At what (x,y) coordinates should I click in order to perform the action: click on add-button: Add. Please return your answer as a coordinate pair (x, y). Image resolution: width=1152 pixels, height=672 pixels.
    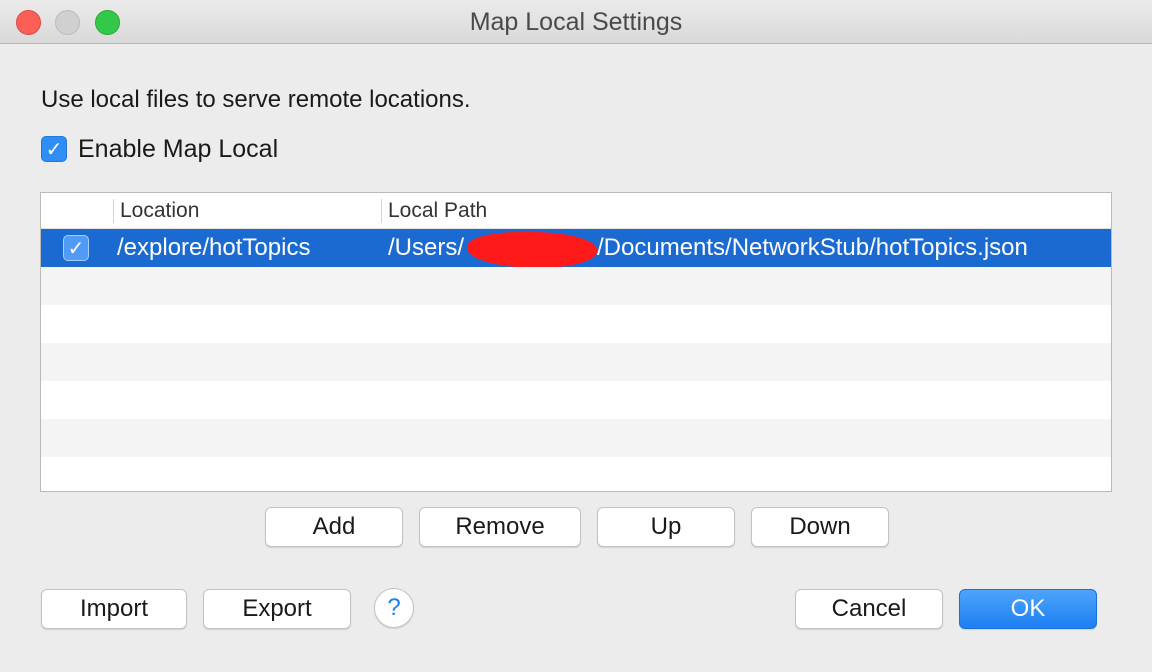
    Looking at the image, I should click on (334, 527).